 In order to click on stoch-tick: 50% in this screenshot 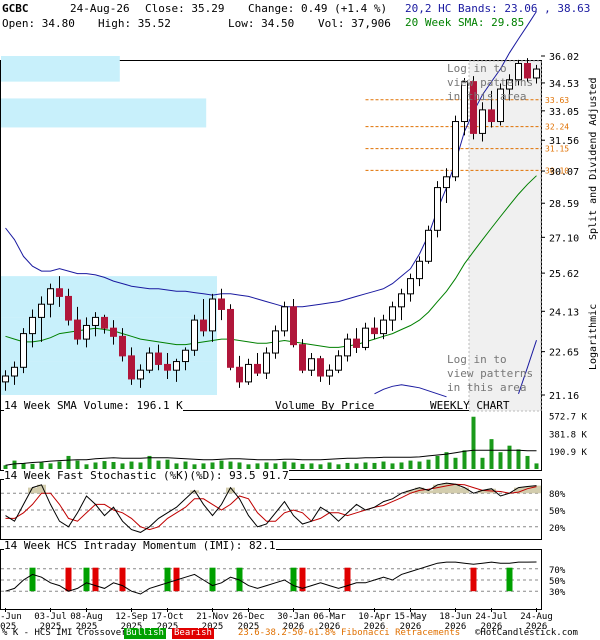, I will do `click(557, 512)`.